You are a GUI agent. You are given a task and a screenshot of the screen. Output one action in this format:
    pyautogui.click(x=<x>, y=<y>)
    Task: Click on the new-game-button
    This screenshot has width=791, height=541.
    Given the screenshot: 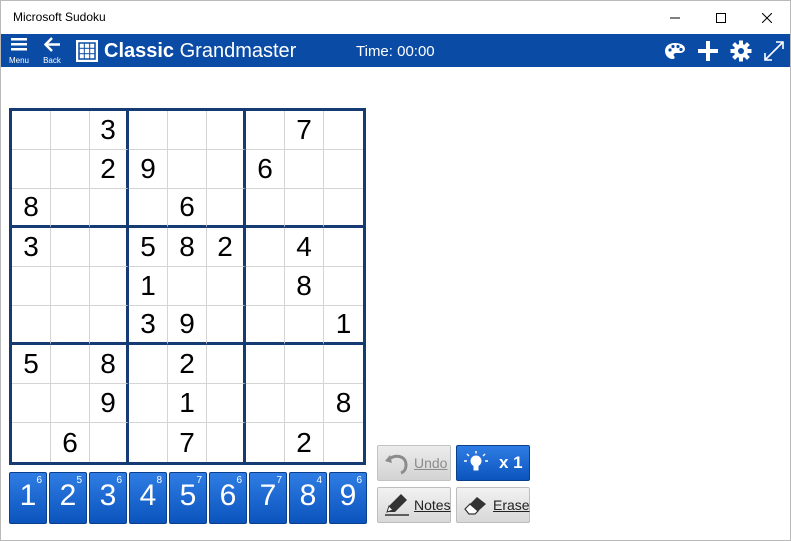 What is the action you would take?
    pyautogui.click(x=708, y=51)
    